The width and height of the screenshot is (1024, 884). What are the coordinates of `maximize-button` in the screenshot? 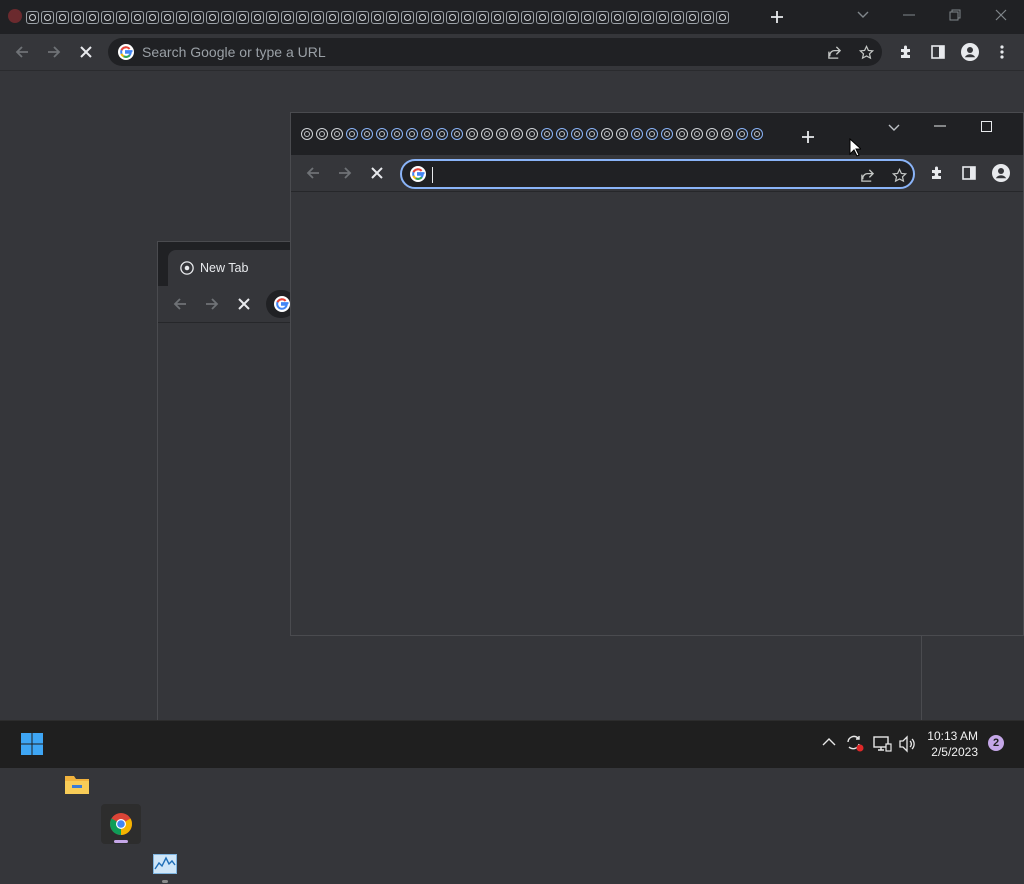 It's located at (986, 126).